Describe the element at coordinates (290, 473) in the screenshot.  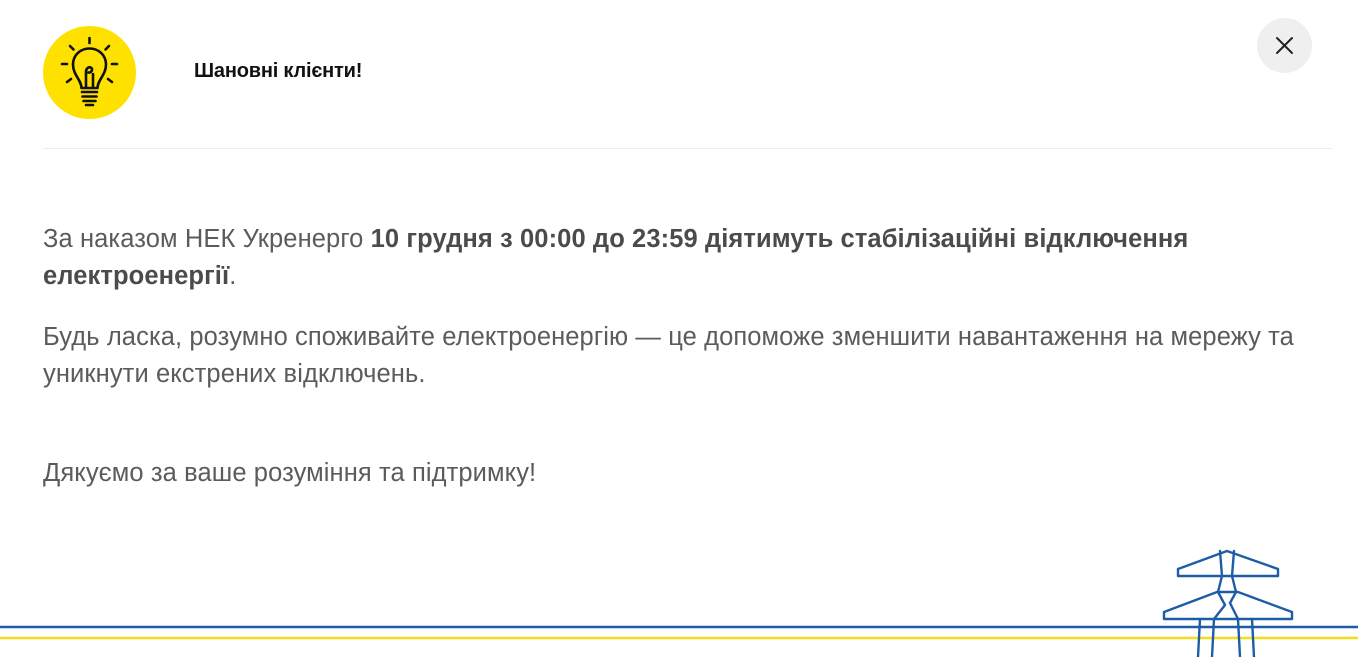
I see `thanks-paragraph: Дякуємо за ваше розуміння та підтримку!` at that location.